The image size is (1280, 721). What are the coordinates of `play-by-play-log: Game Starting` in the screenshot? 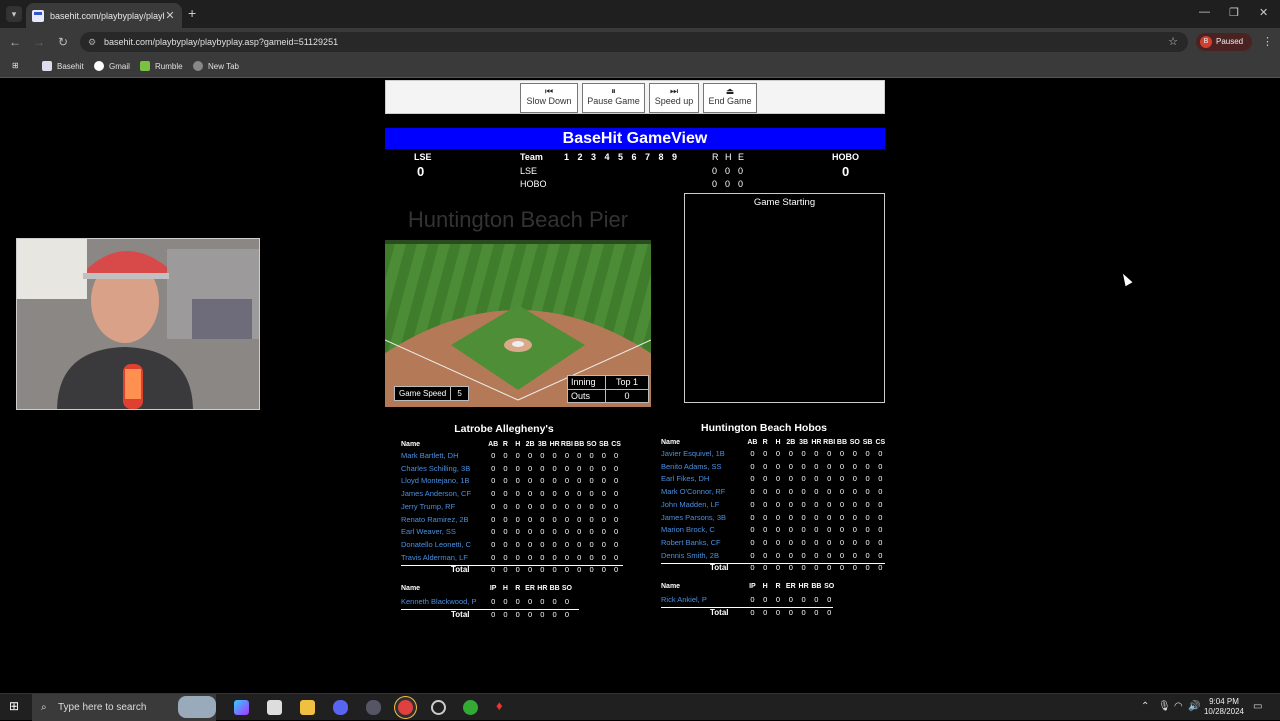 It's located at (784, 298).